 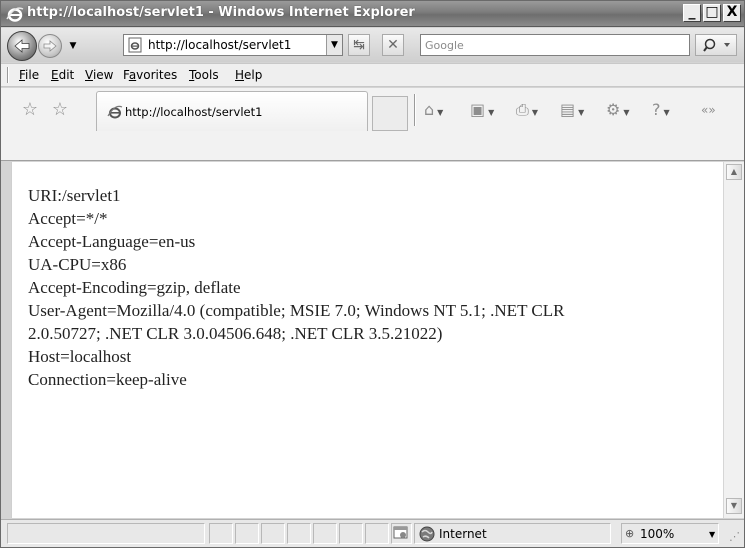 I want to click on menu-tools: Tools, so click(x=204, y=75).